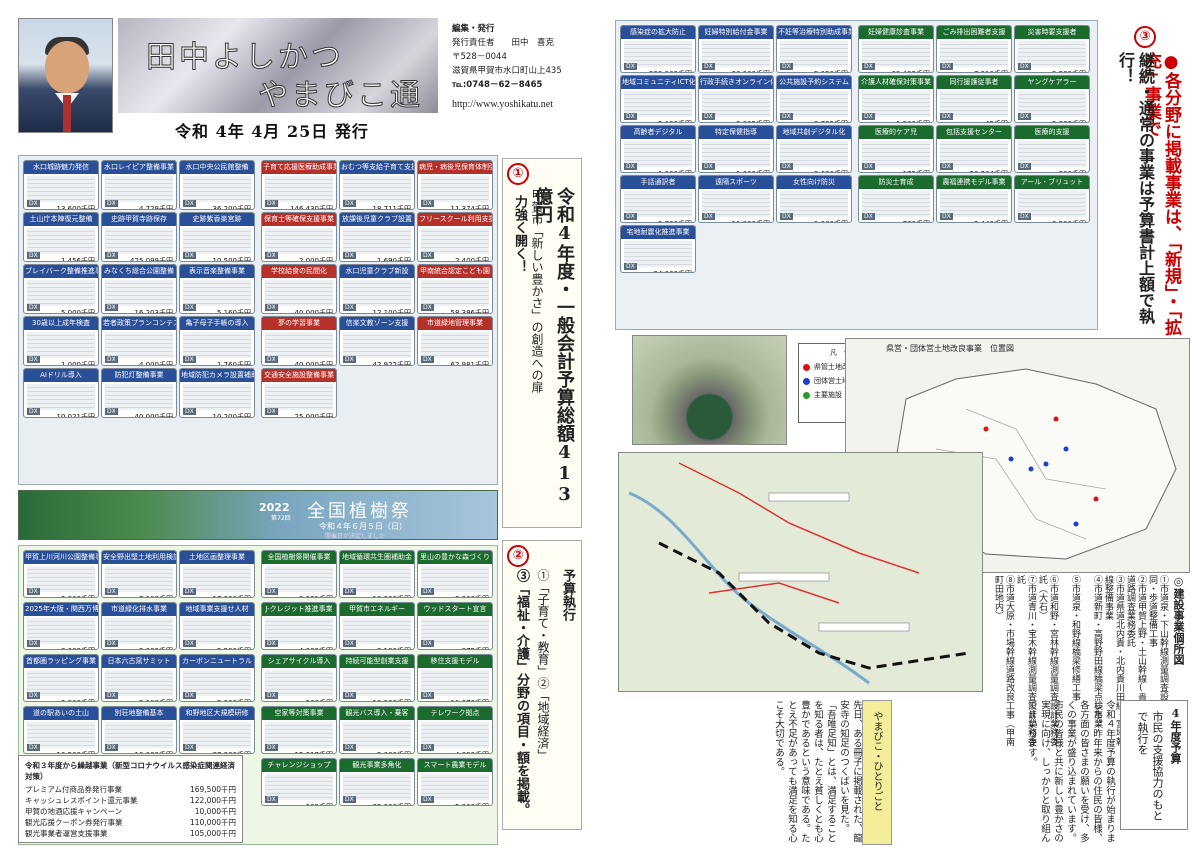  Describe the element at coordinates (139, 271) in the screenshot. I see `program-name: みなくち総合公園整備` at that location.